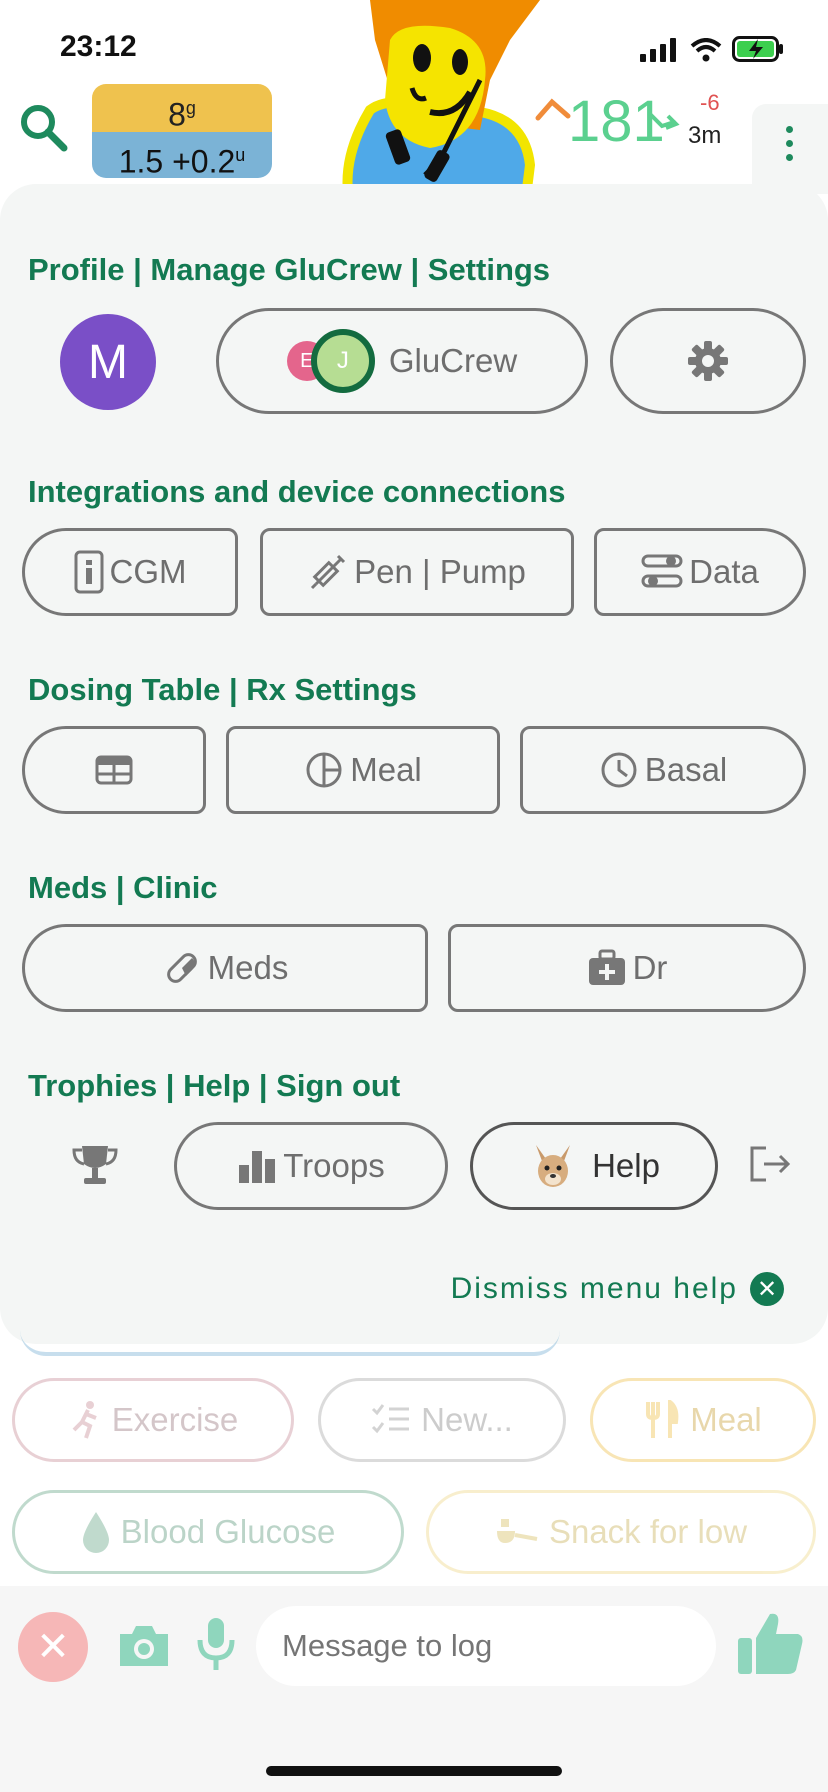 The height and width of the screenshot is (1792, 828). Describe the element at coordinates (662, 571) in the screenshot. I see `data-sliders-icon` at that location.